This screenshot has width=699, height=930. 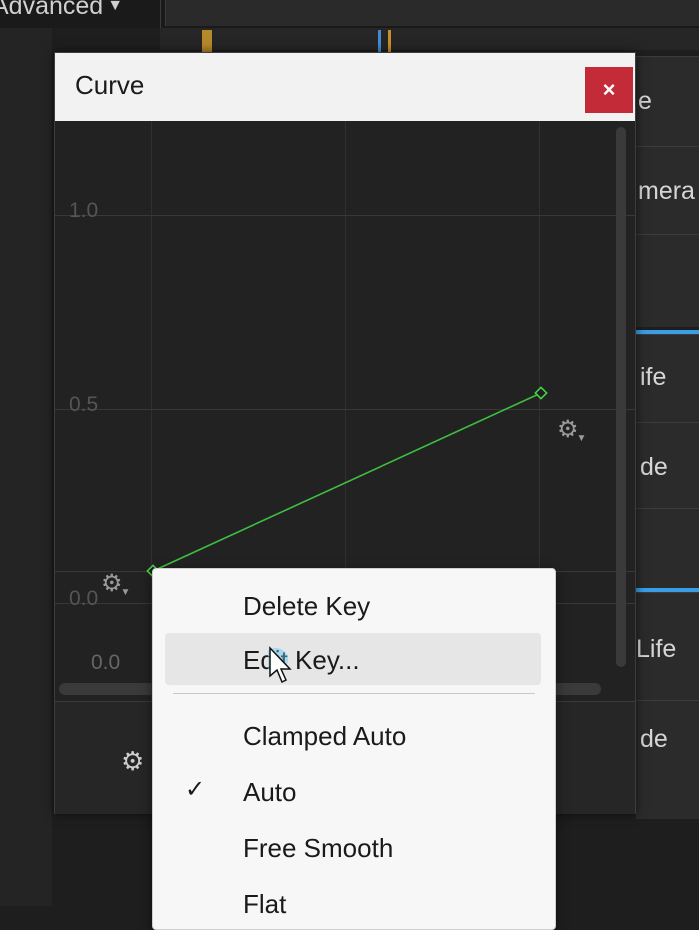 What do you see at coordinates (656, 649) in the screenshot?
I see `right-panel-label: Life` at bounding box center [656, 649].